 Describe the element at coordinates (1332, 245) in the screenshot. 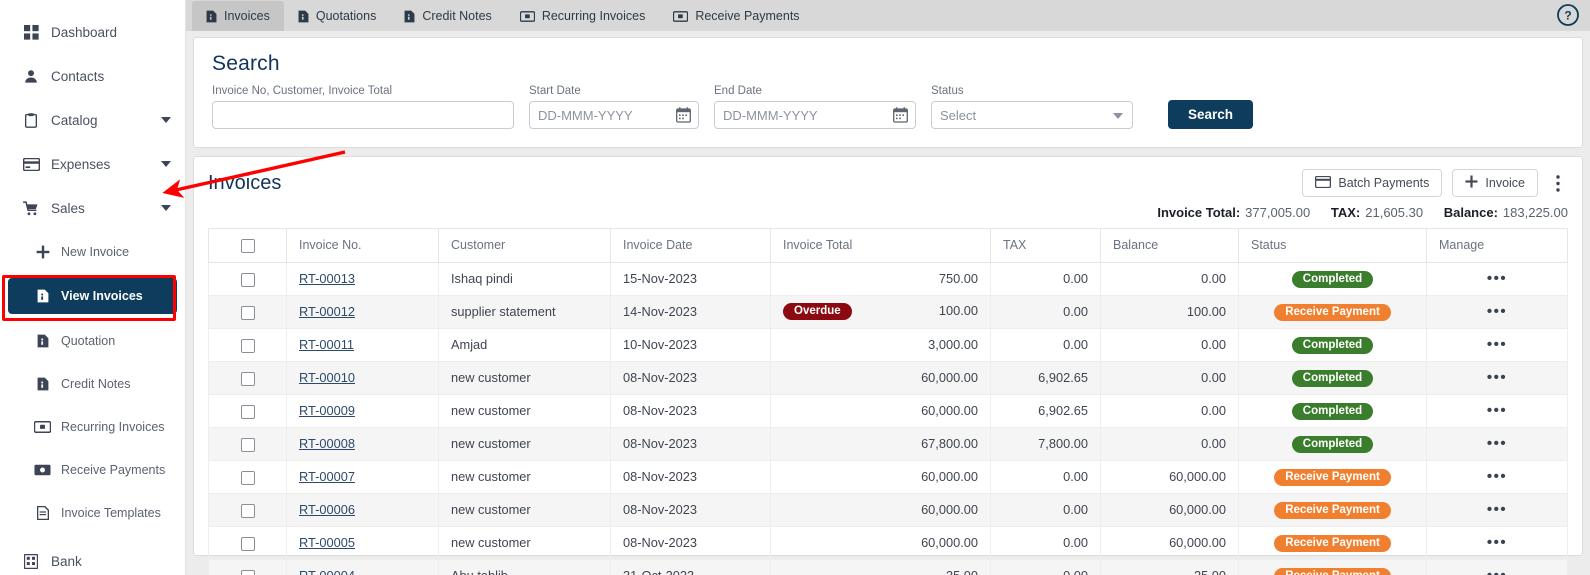

I see `column-status: Status` at that location.